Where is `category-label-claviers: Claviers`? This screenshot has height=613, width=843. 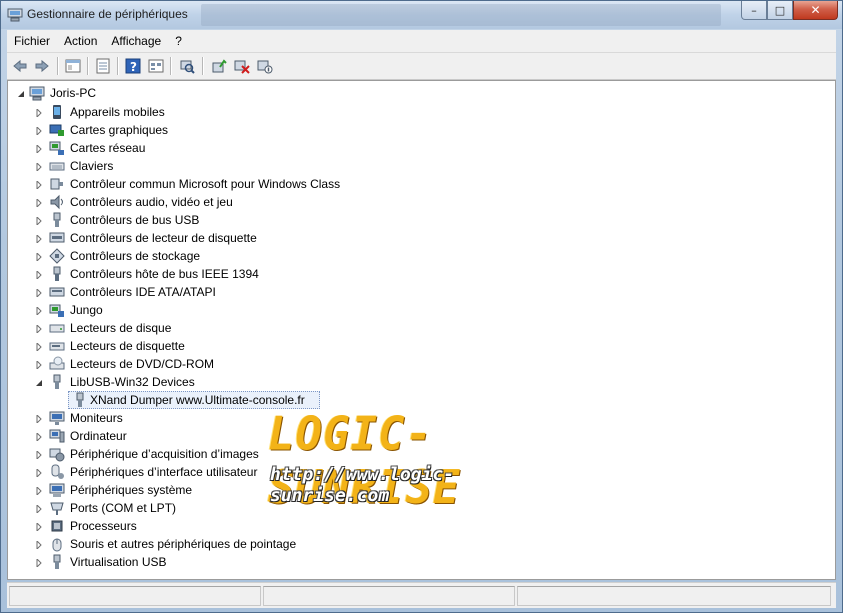 category-label-claviers: Claviers is located at coordinates (91, 166).